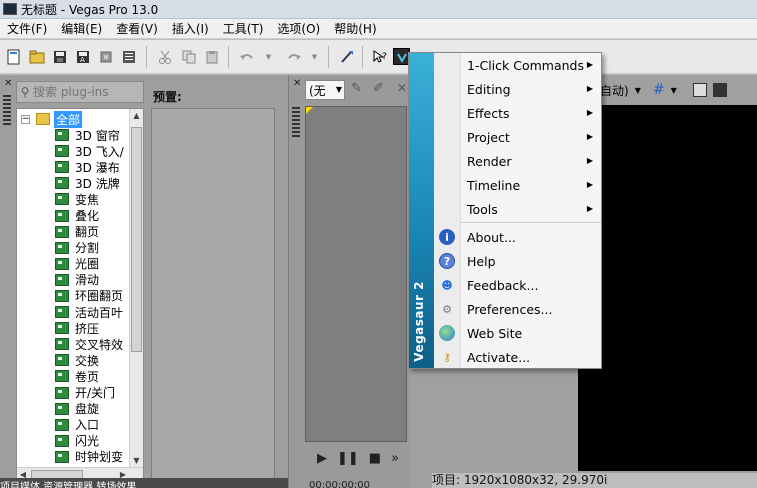 This screenshot has height=488, width=757. I want to click on list-item: 入口, so click(89, 425).